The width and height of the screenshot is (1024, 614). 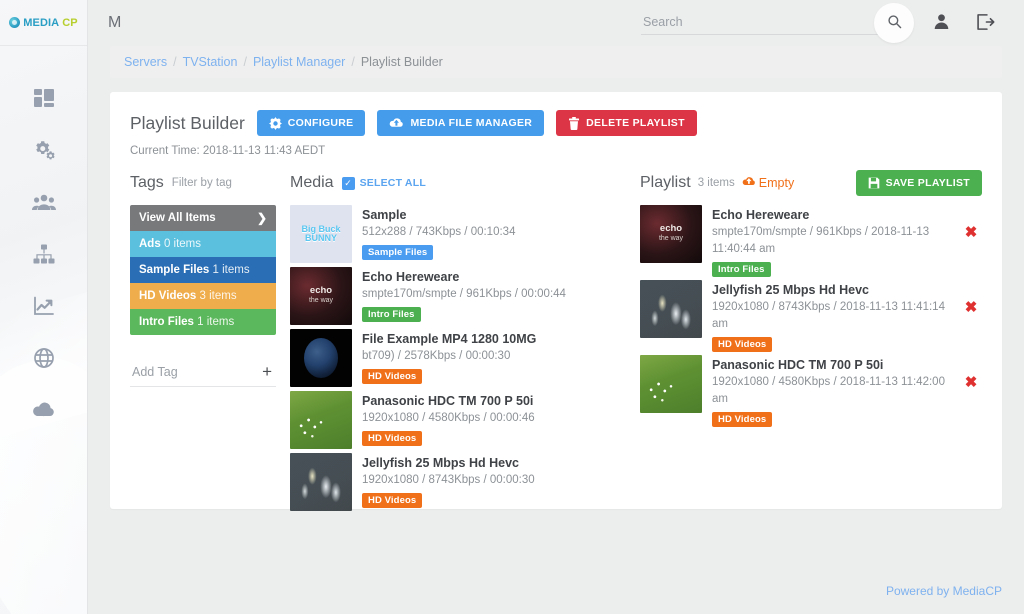 I want to click on add-tag-label: Add Tag, so click(x=155, y=372).